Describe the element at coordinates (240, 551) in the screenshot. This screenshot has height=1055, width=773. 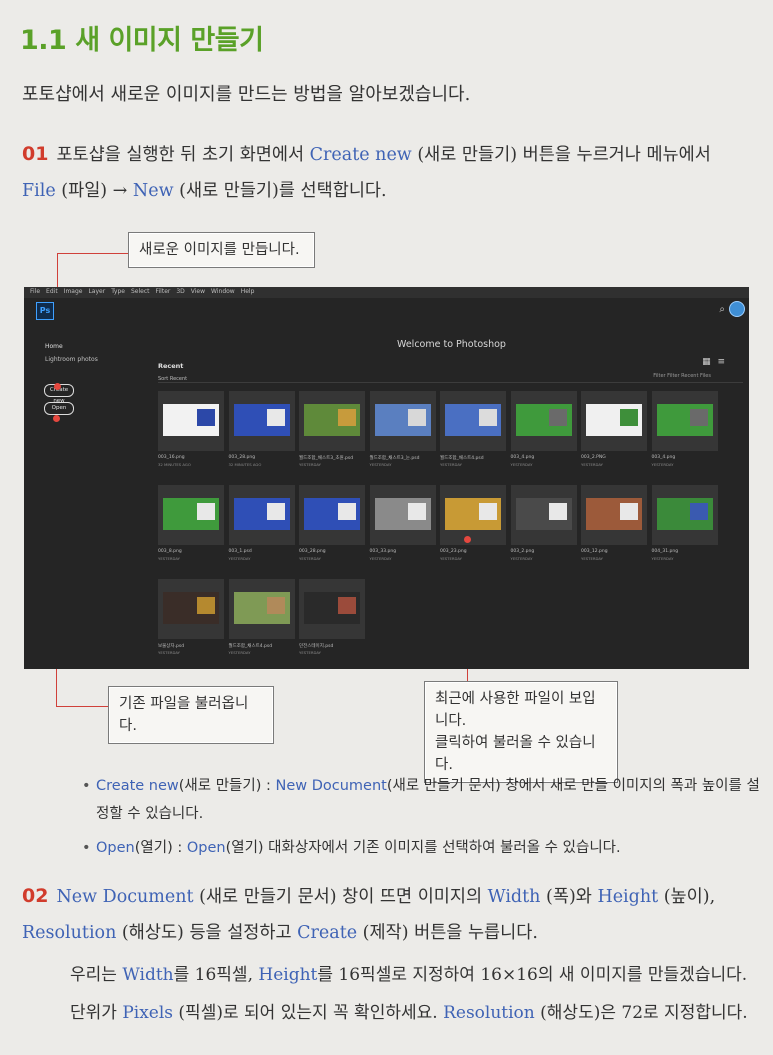
I see `file-name: 003_1.psd` at that location.